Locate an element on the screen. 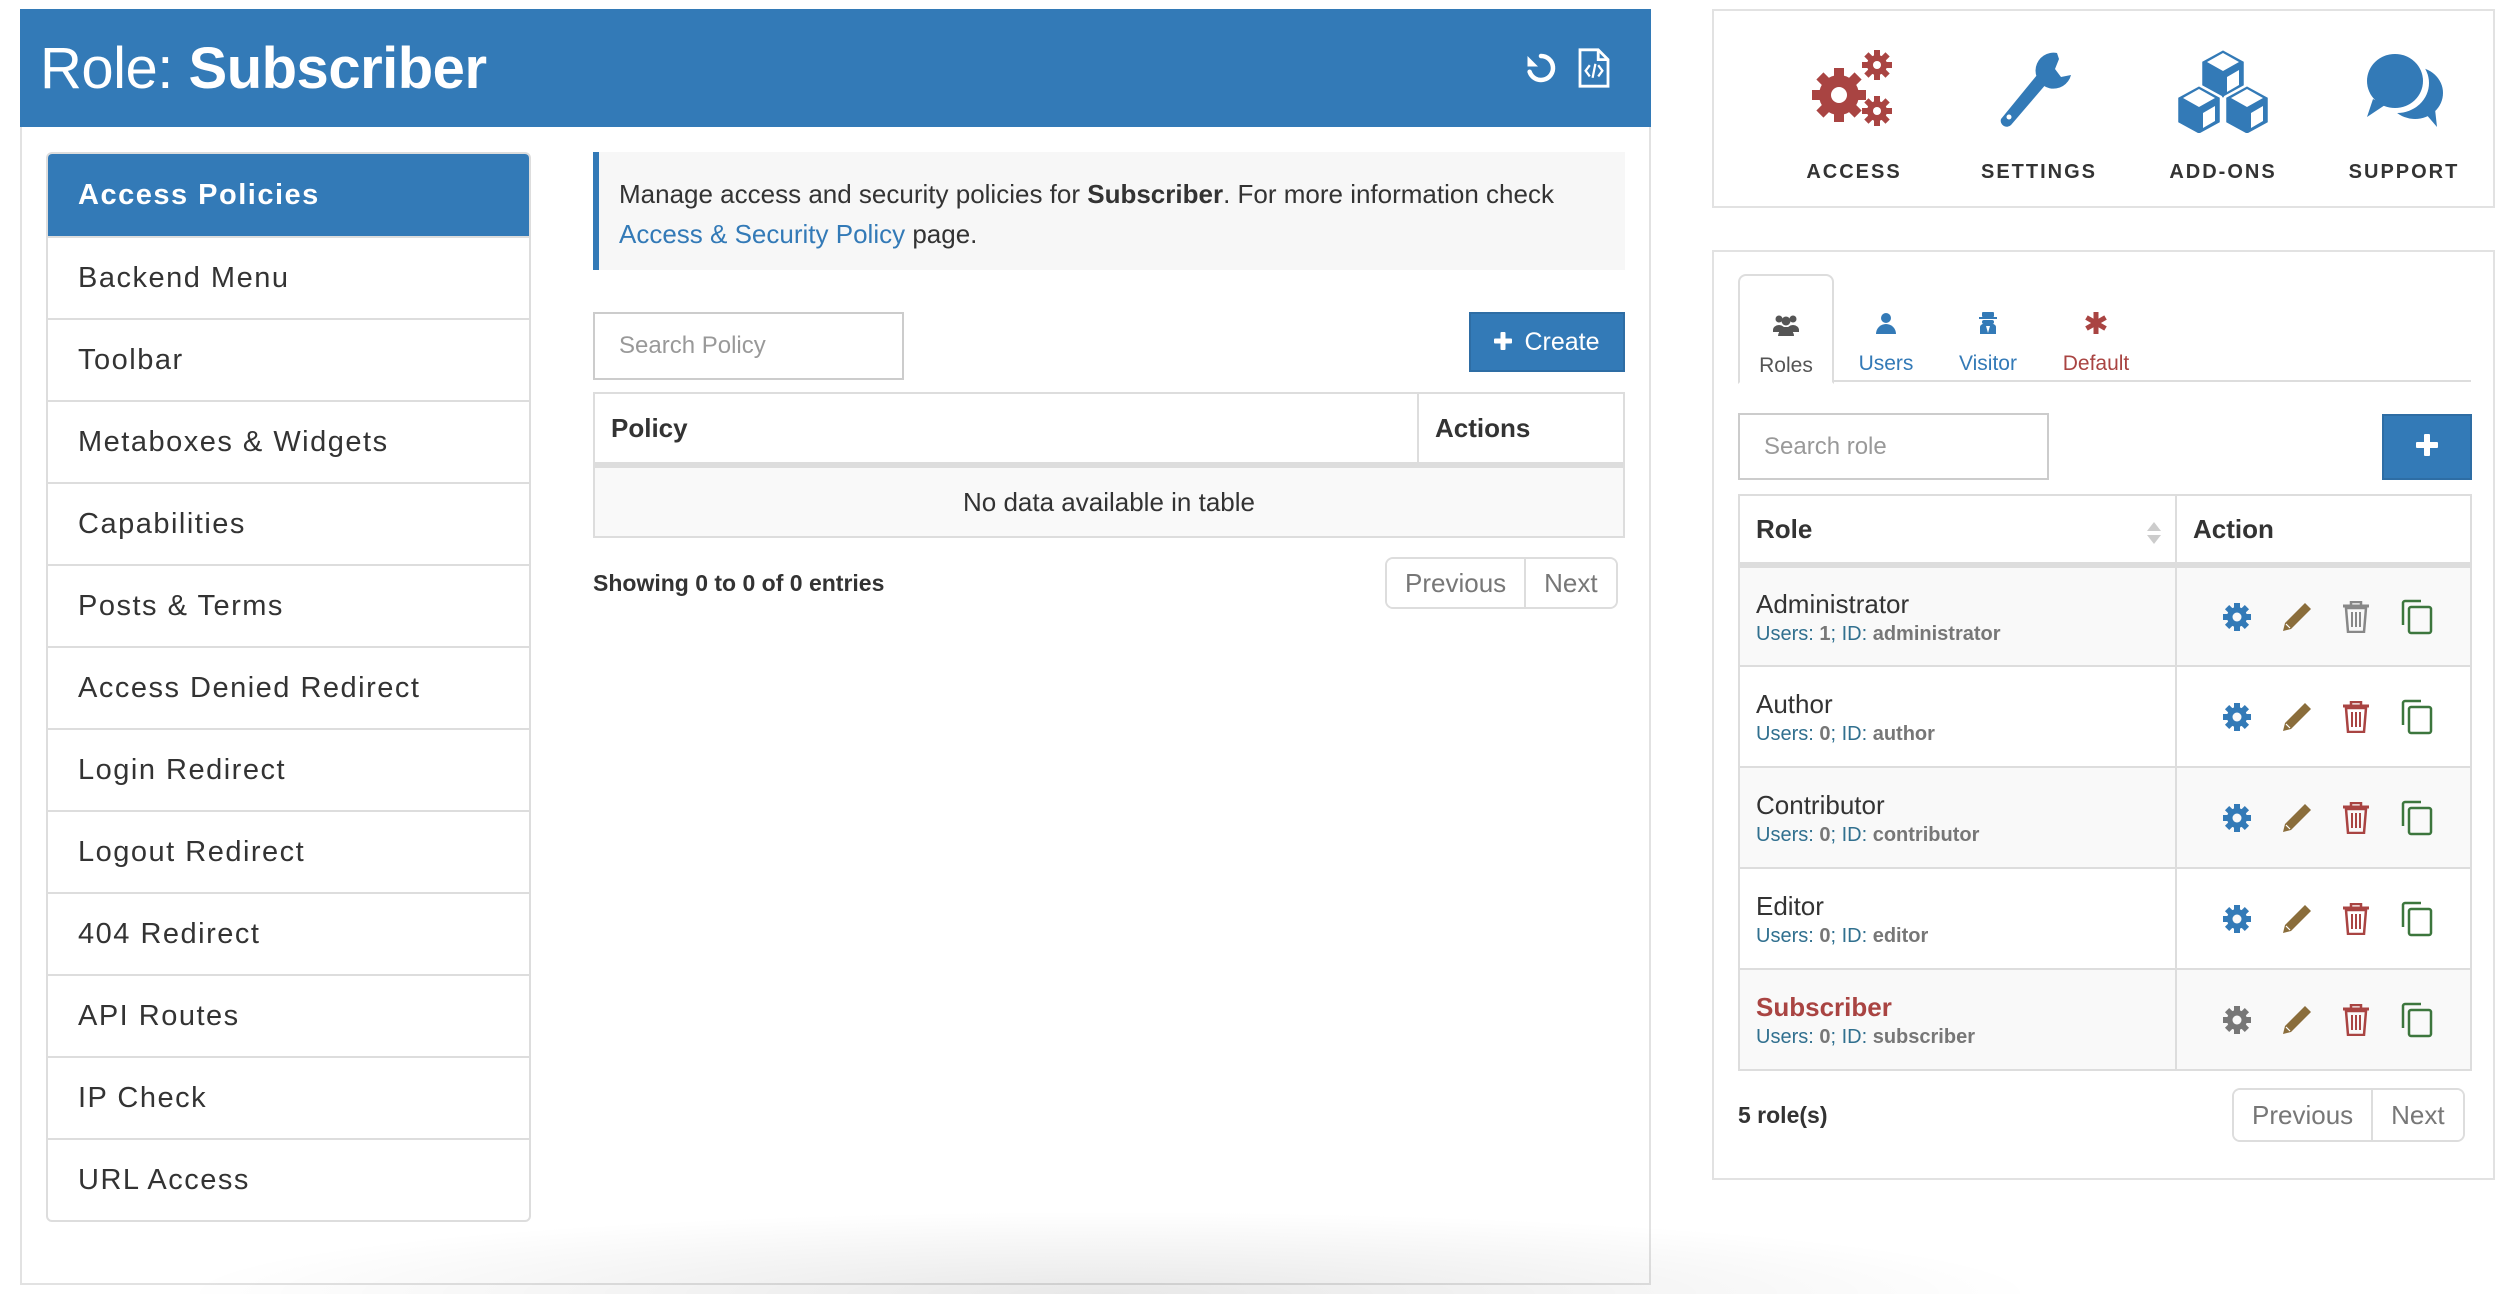  role-meta: Users: 0; ID: subscriber is located at coordinates (1965, 1037).